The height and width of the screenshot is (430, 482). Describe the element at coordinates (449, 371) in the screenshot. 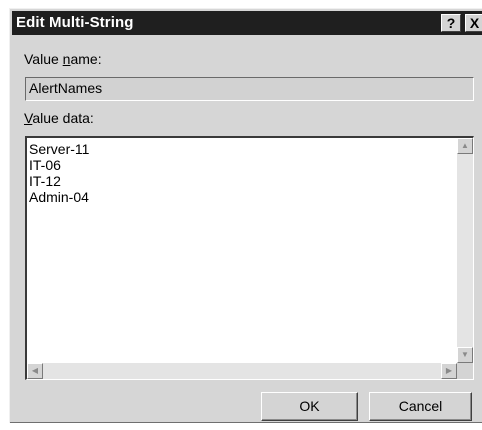

I see `scroll-right-icon: ▶` at that location.